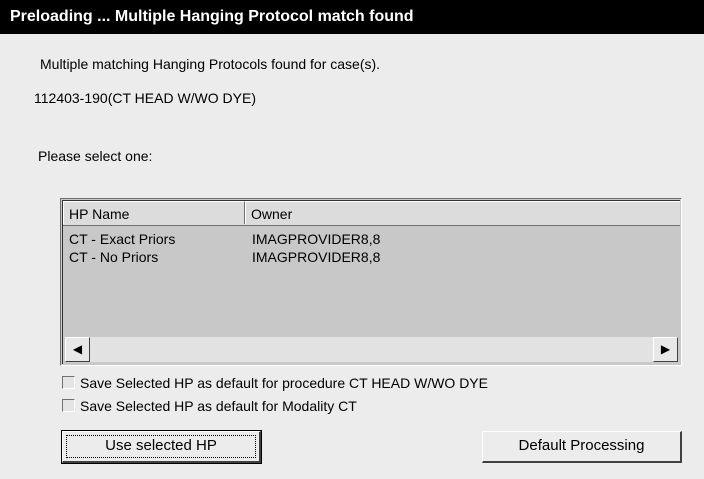 The image size is (704, 479). Describe the element at coordinates (122, 239) in the screenshot. I see `hp-name-cell: CT - Exact Priors` at that location.